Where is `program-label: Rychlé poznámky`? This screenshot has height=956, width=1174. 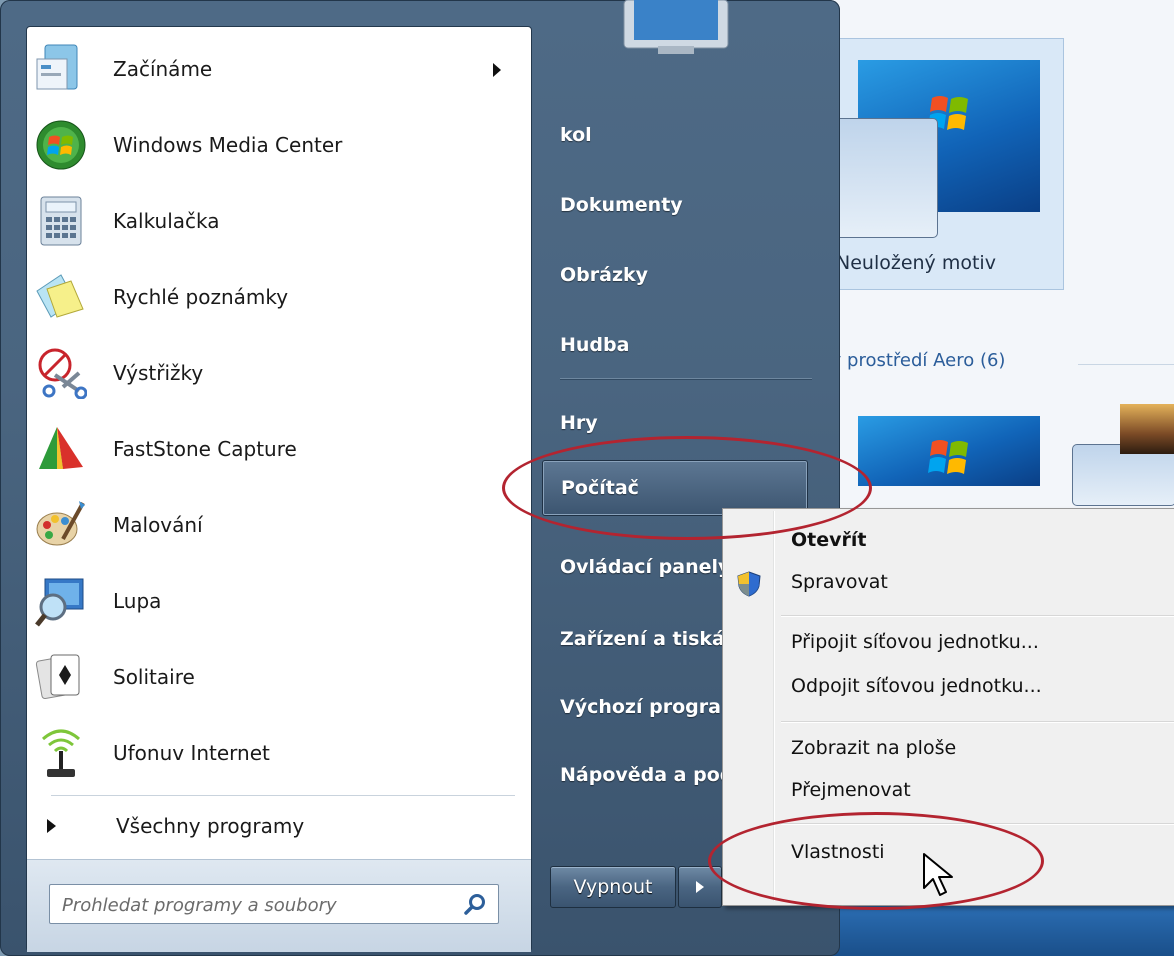
program-label: Rychlé poznámky is located at coordinates (201, 297).